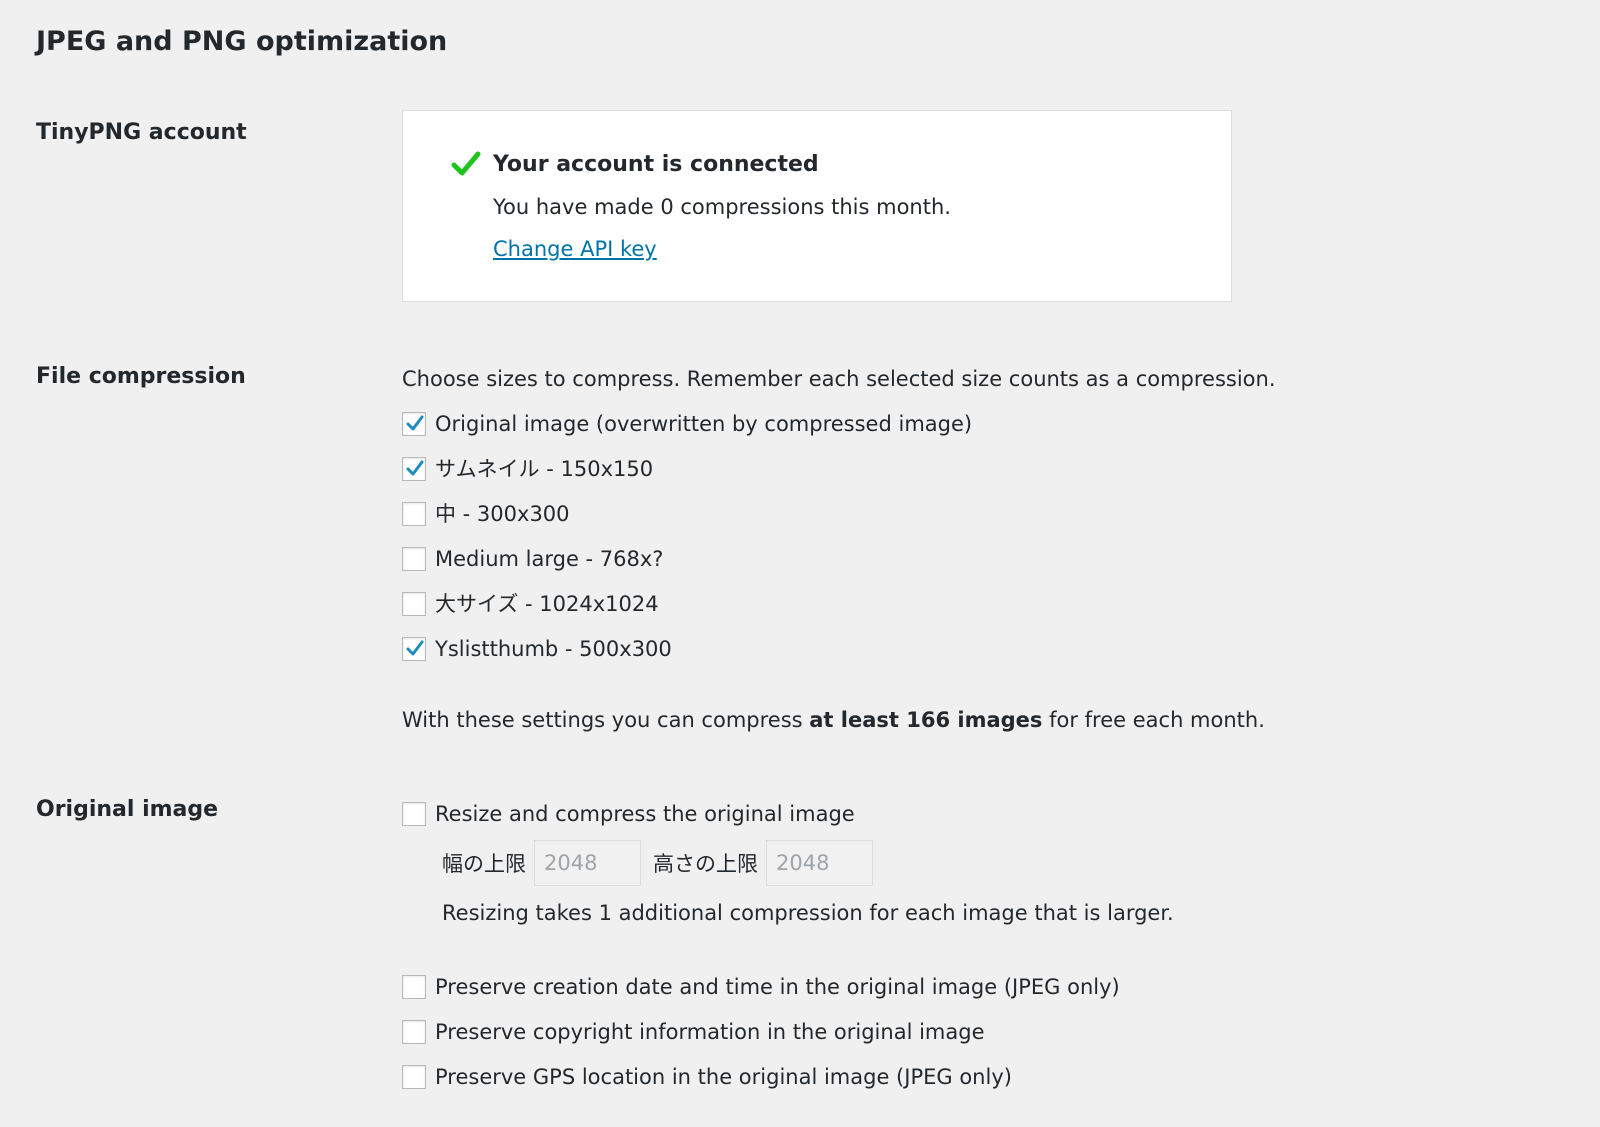  I want to click on account-status-text: Your account is connected, so click(656, 164).